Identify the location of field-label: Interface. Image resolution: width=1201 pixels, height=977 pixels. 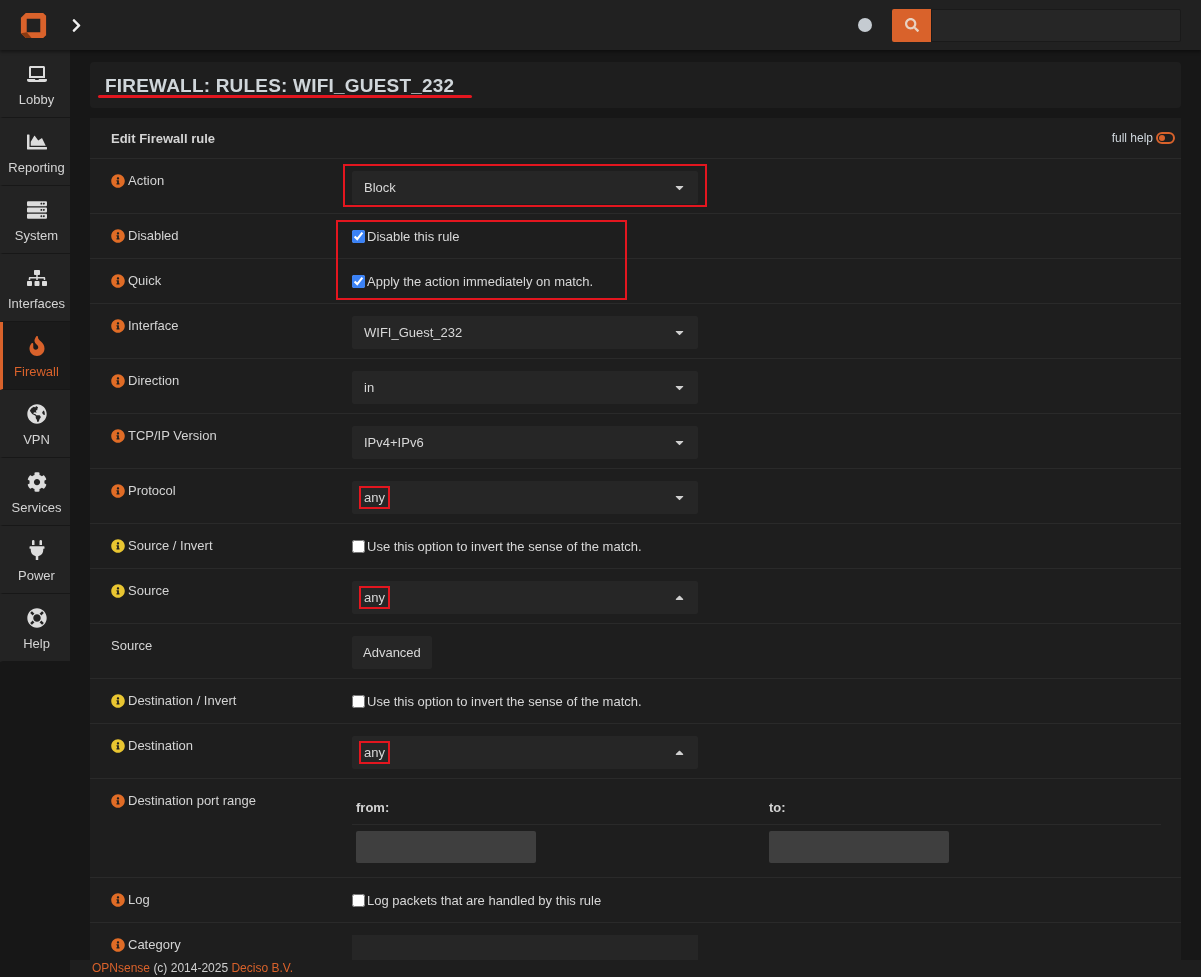
(153, 325).